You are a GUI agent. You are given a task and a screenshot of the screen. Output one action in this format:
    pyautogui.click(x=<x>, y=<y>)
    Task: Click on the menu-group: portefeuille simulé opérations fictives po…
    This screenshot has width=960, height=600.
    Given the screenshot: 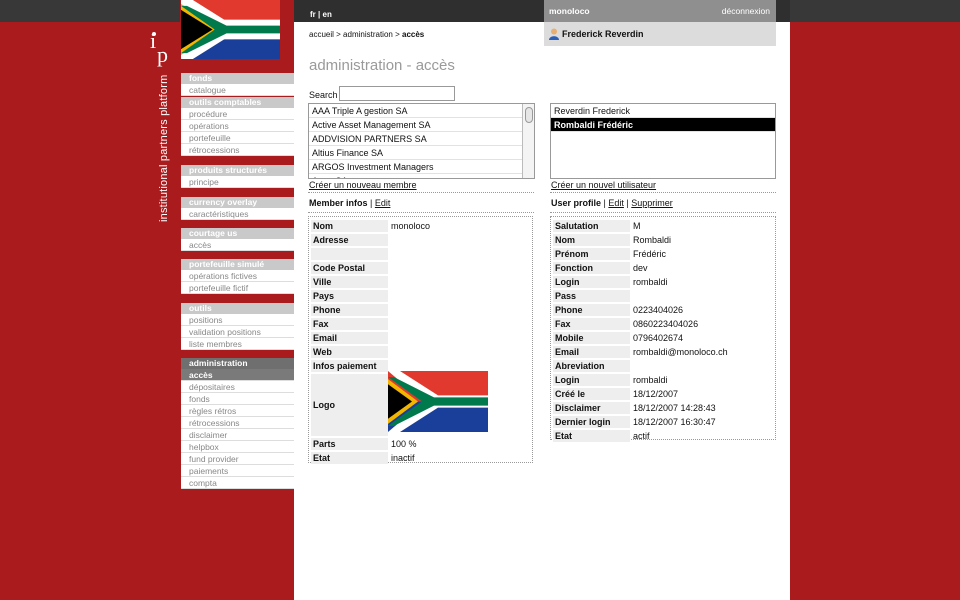 What is the action you would take?
    pyautogui.click(x=237, y=276)
    